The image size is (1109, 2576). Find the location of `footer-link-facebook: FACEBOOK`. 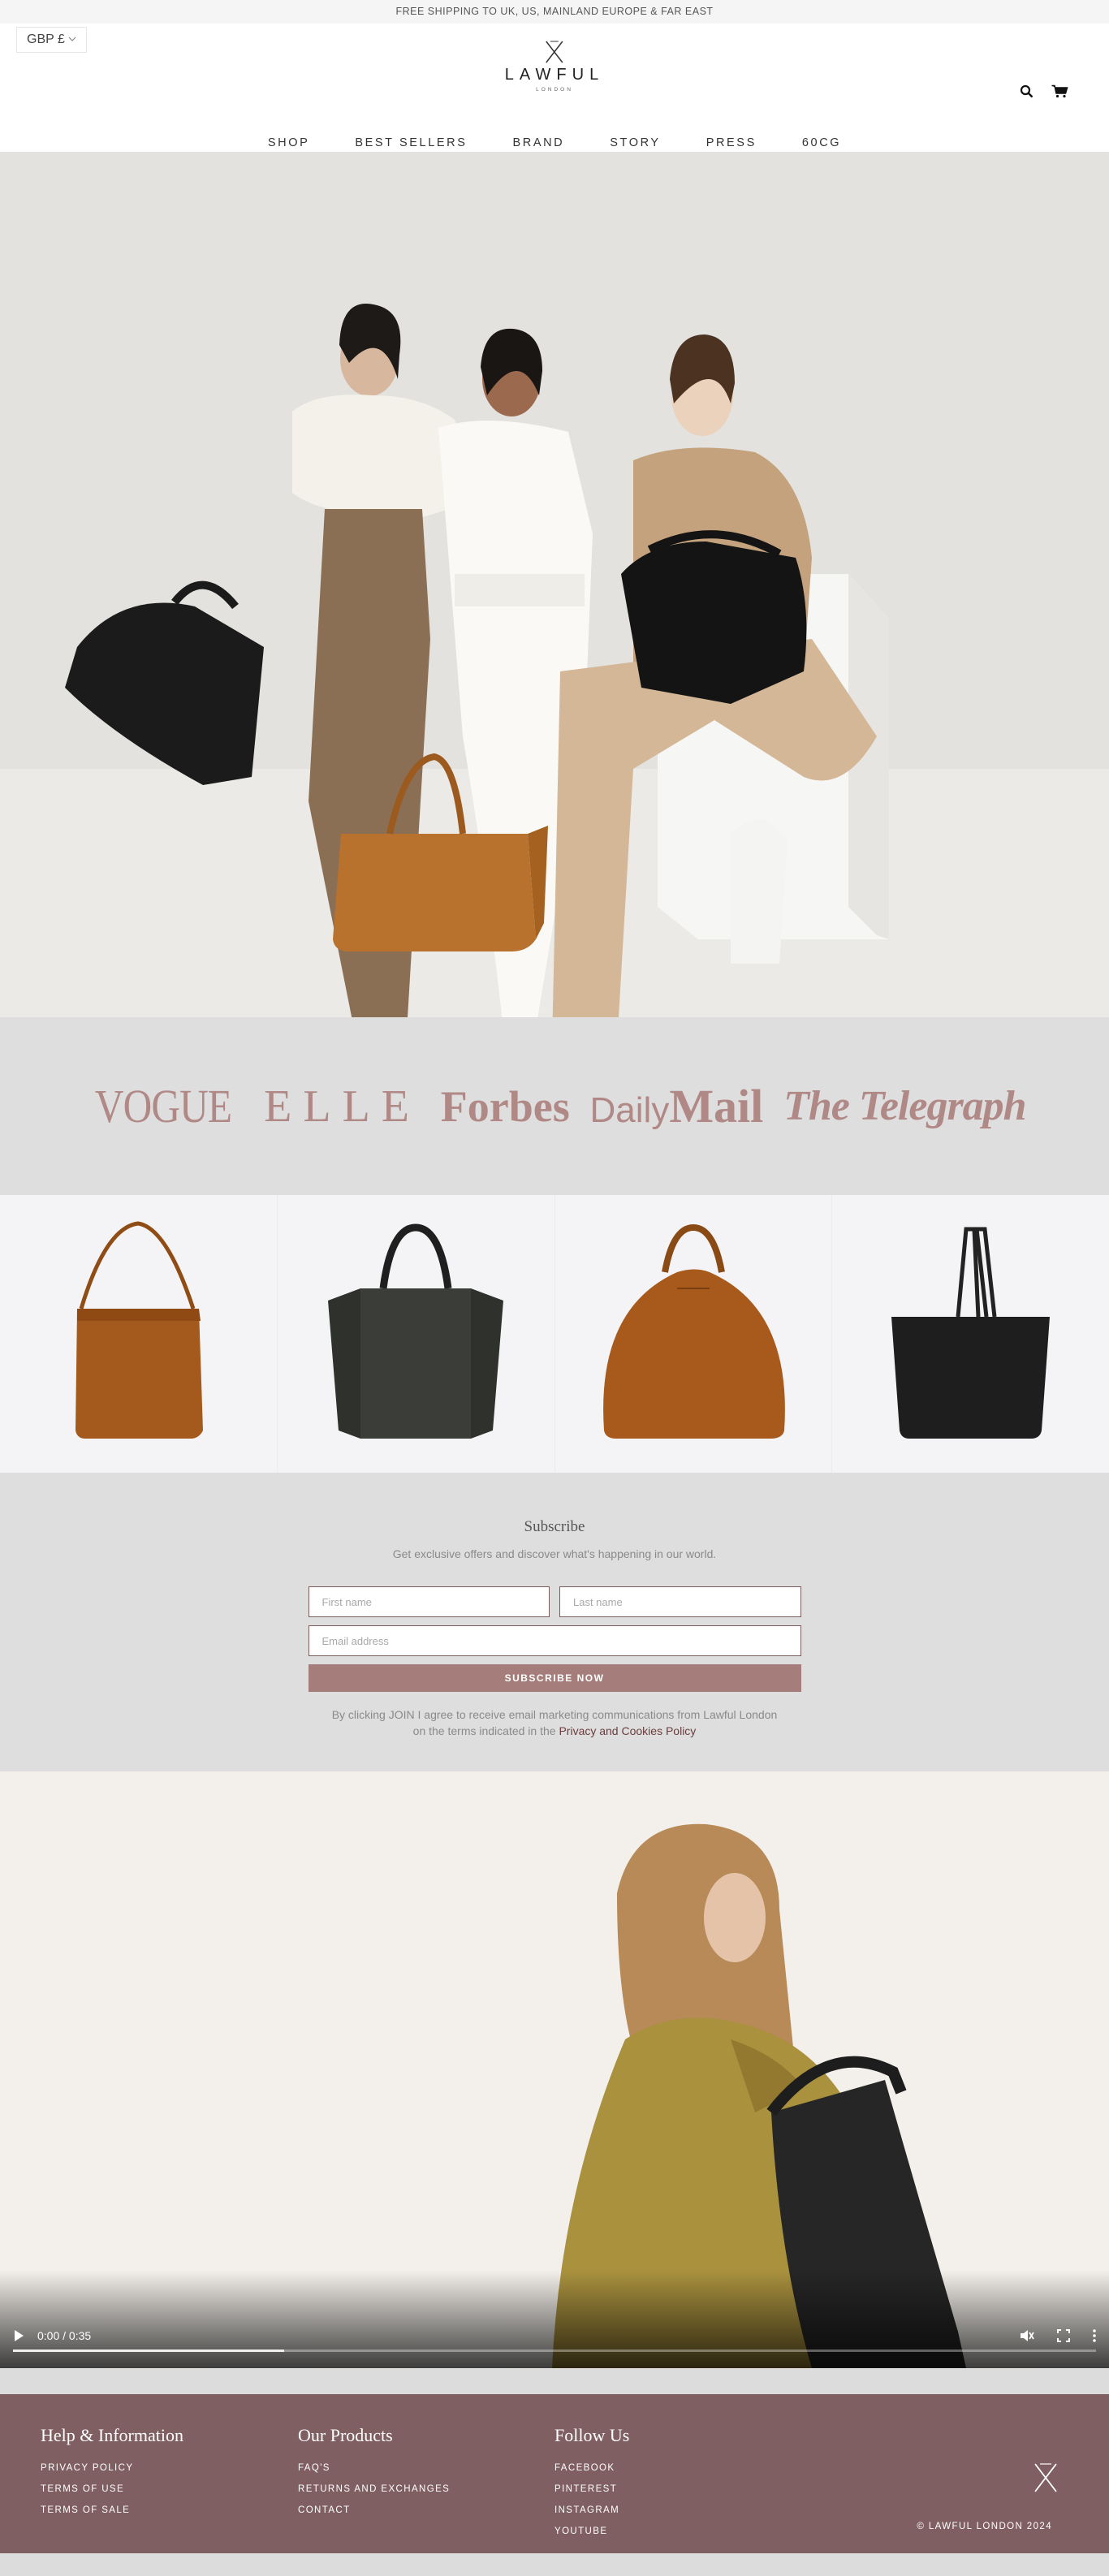

footer-link-facebook: FACEBOOK is located at coordinates (591, 2468).